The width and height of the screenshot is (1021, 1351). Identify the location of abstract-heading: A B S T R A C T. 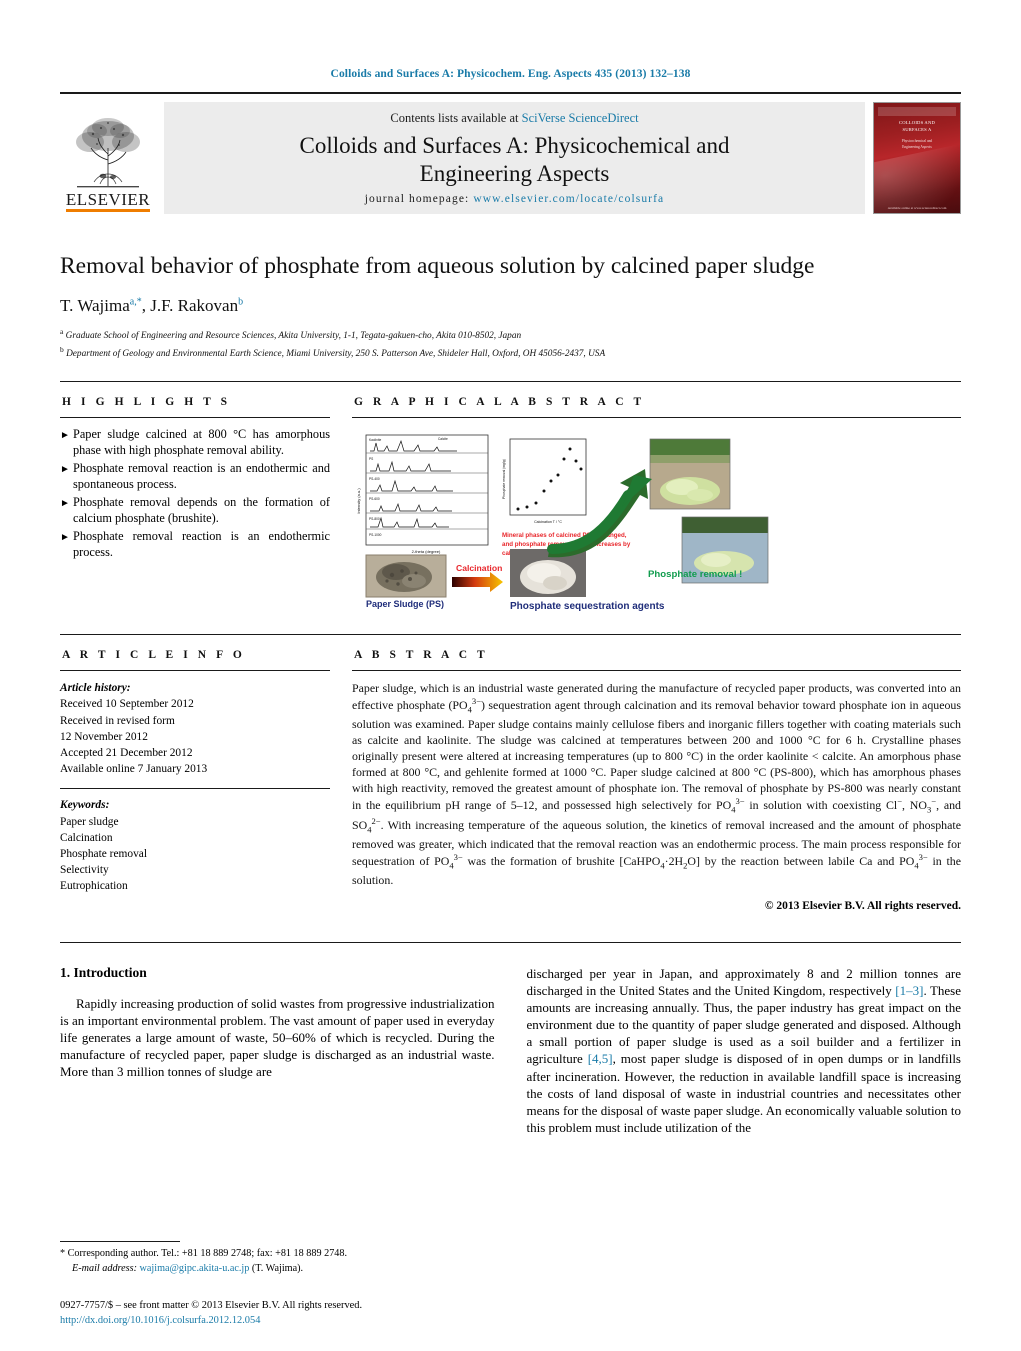
(421, 655).